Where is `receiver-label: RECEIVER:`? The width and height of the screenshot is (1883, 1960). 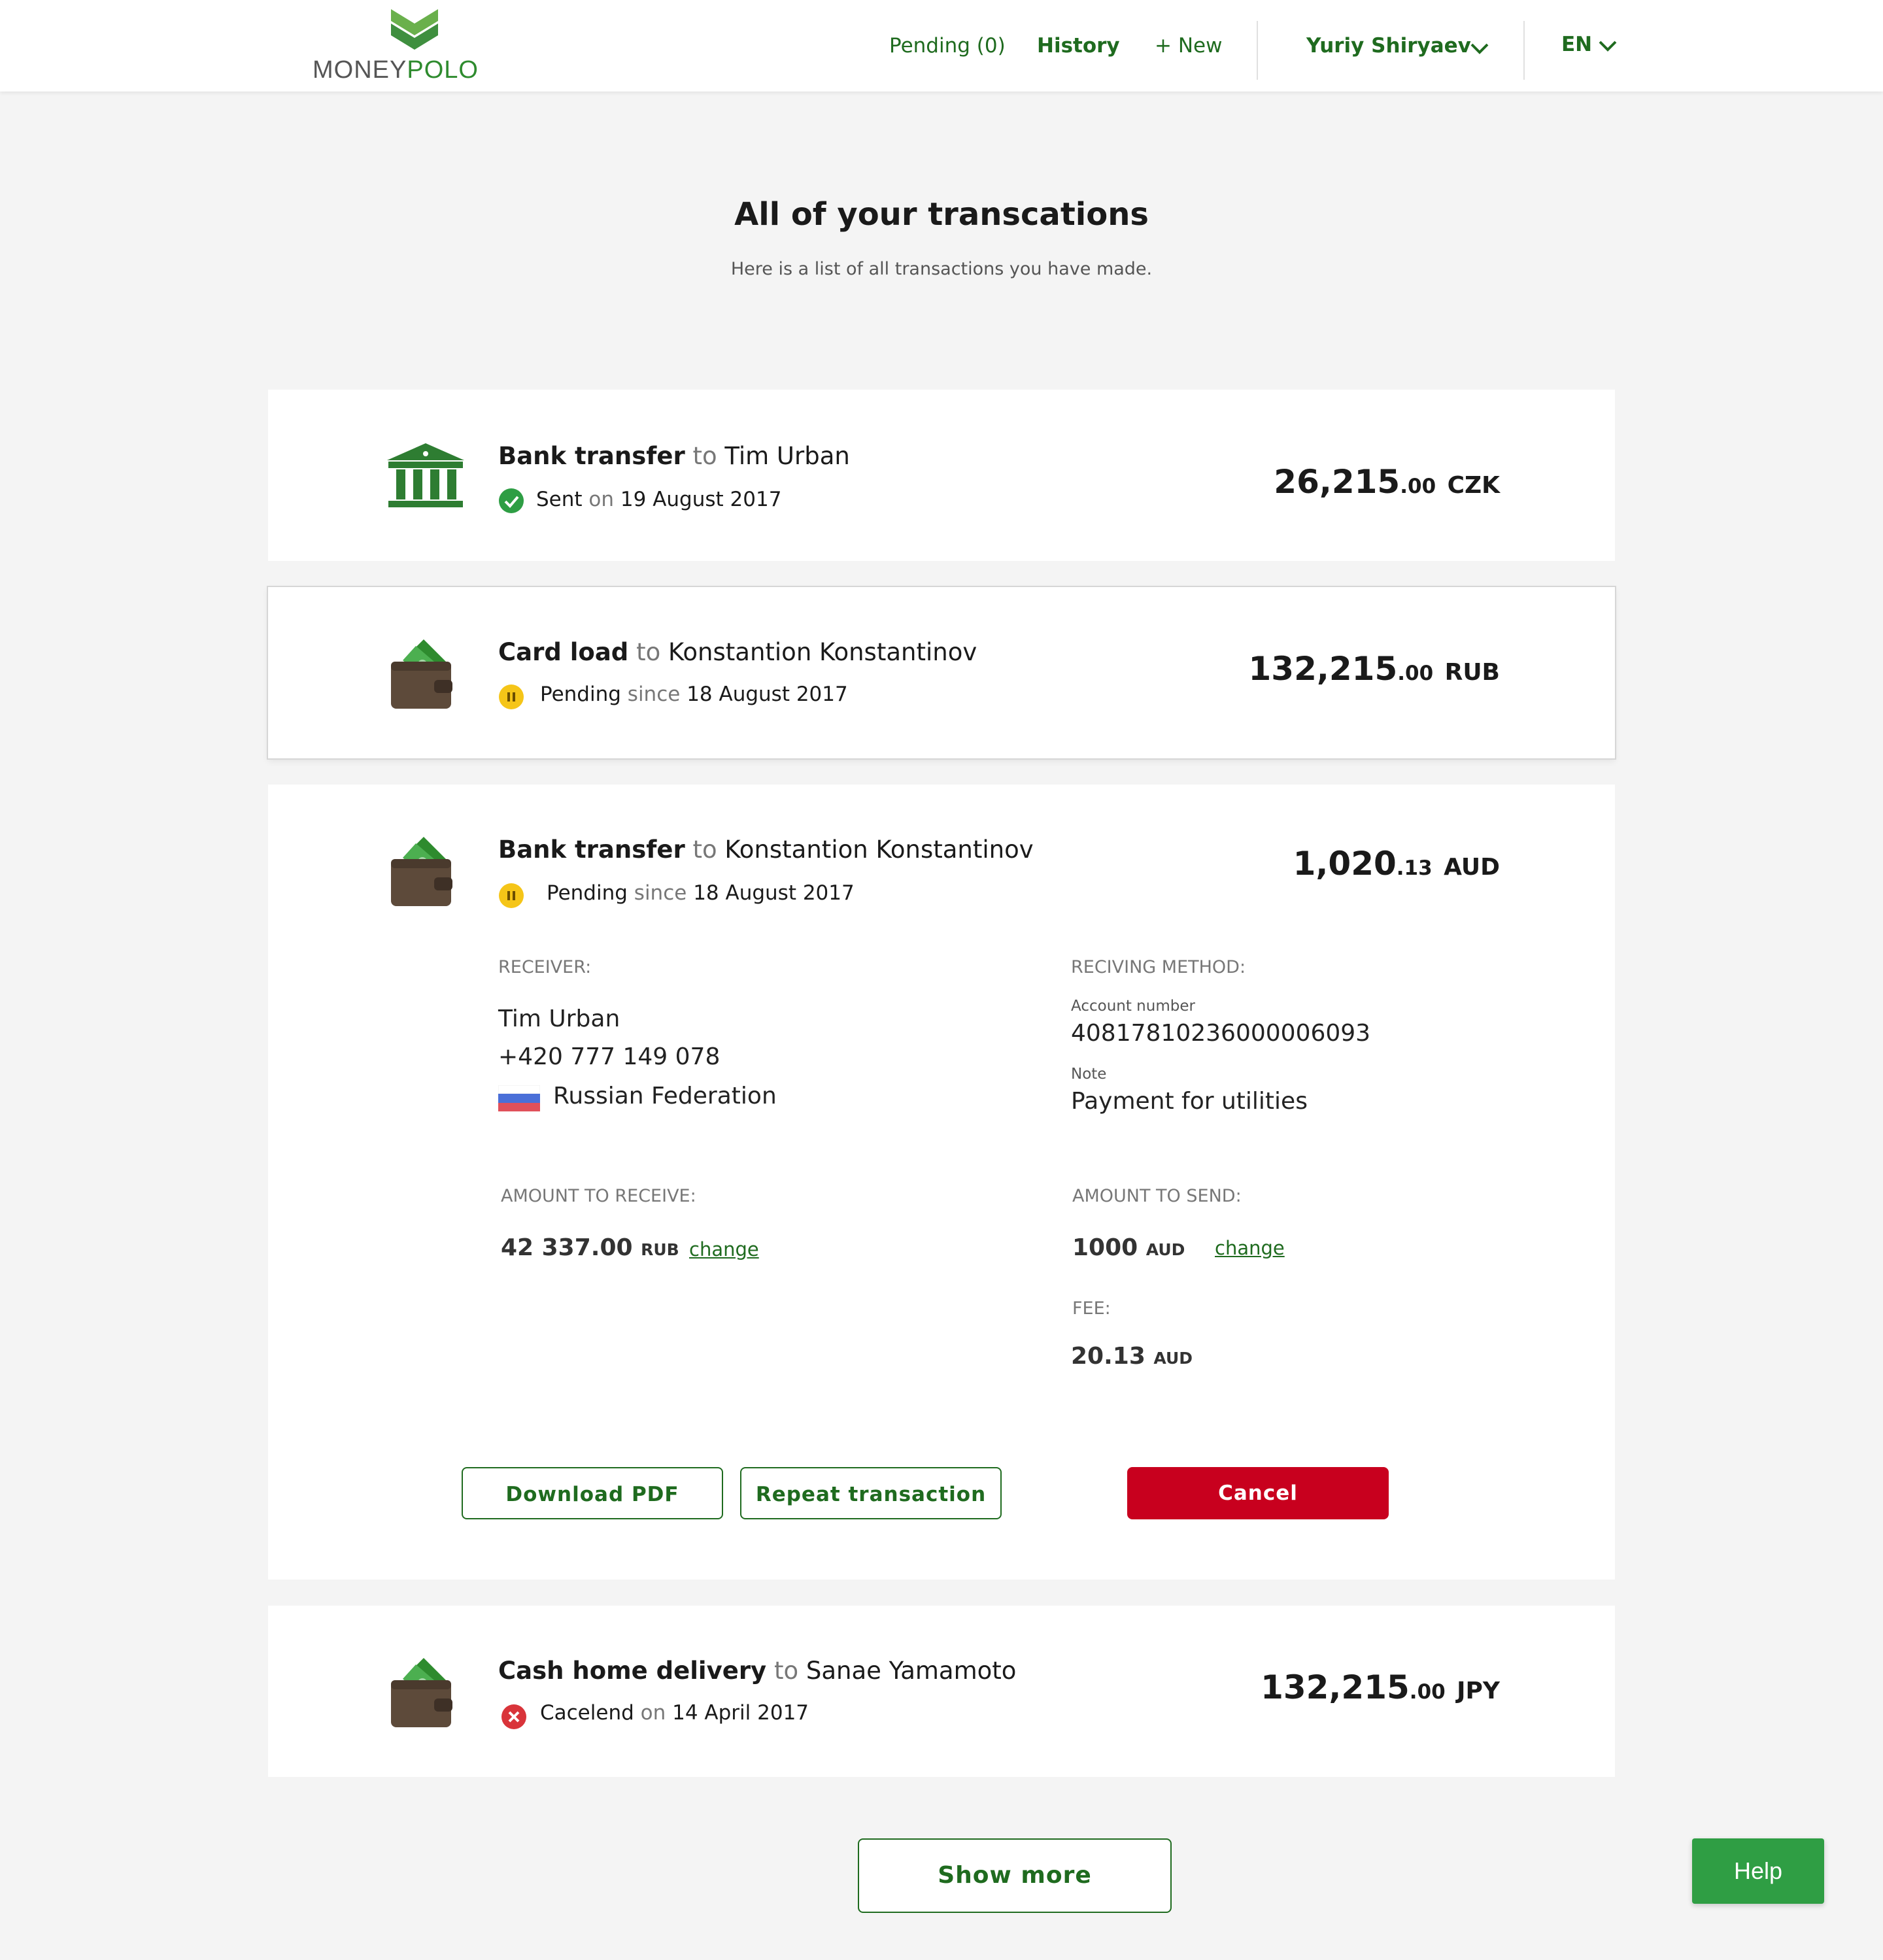 receiver-label: RECEIVER: is located at coordinates (545, 967).